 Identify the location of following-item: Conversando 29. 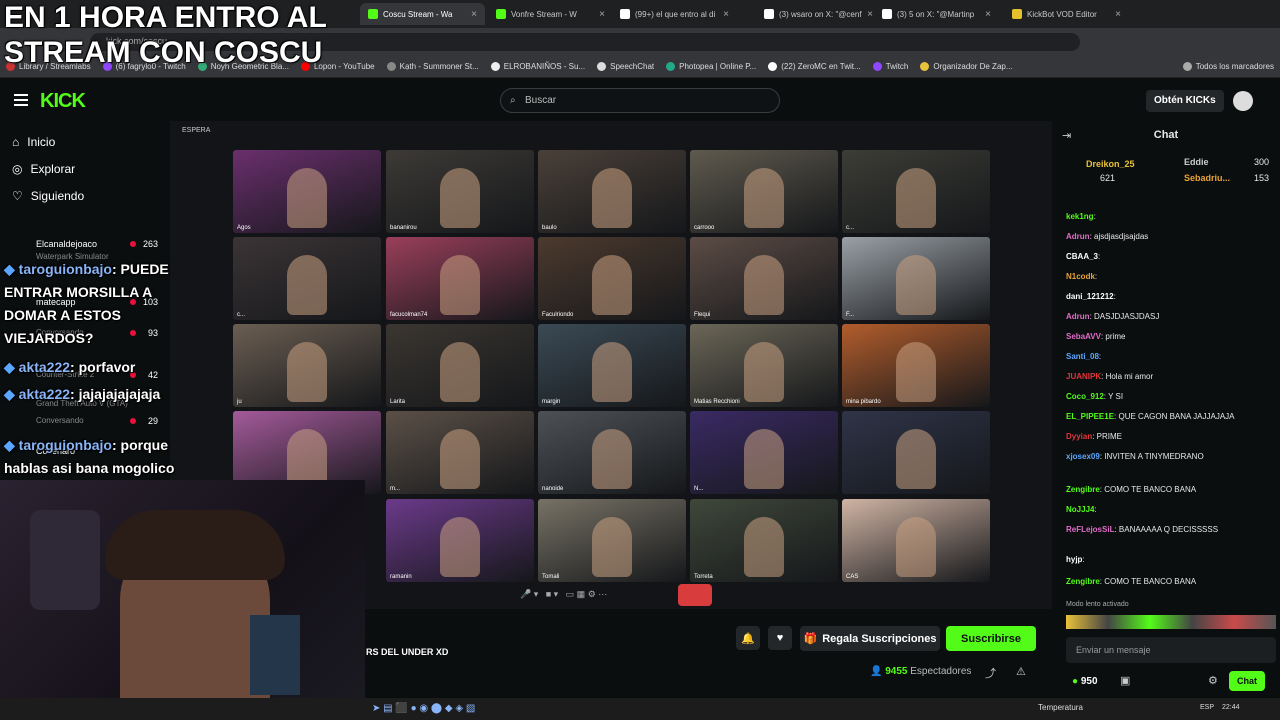
(97, 421).